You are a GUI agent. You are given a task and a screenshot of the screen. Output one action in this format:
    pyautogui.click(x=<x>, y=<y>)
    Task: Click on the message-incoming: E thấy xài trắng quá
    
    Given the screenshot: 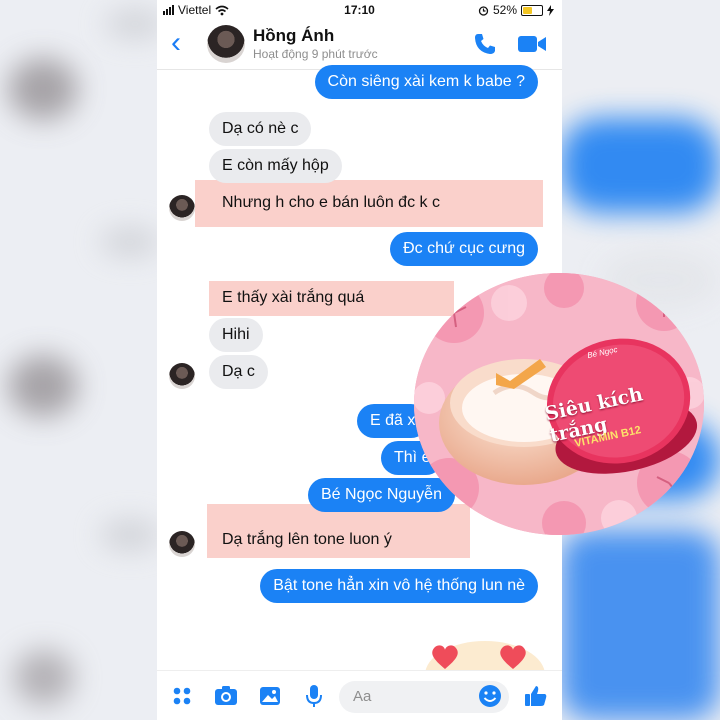 What is the action you would take?
    pyautogui.click(x=293, y=297)
    